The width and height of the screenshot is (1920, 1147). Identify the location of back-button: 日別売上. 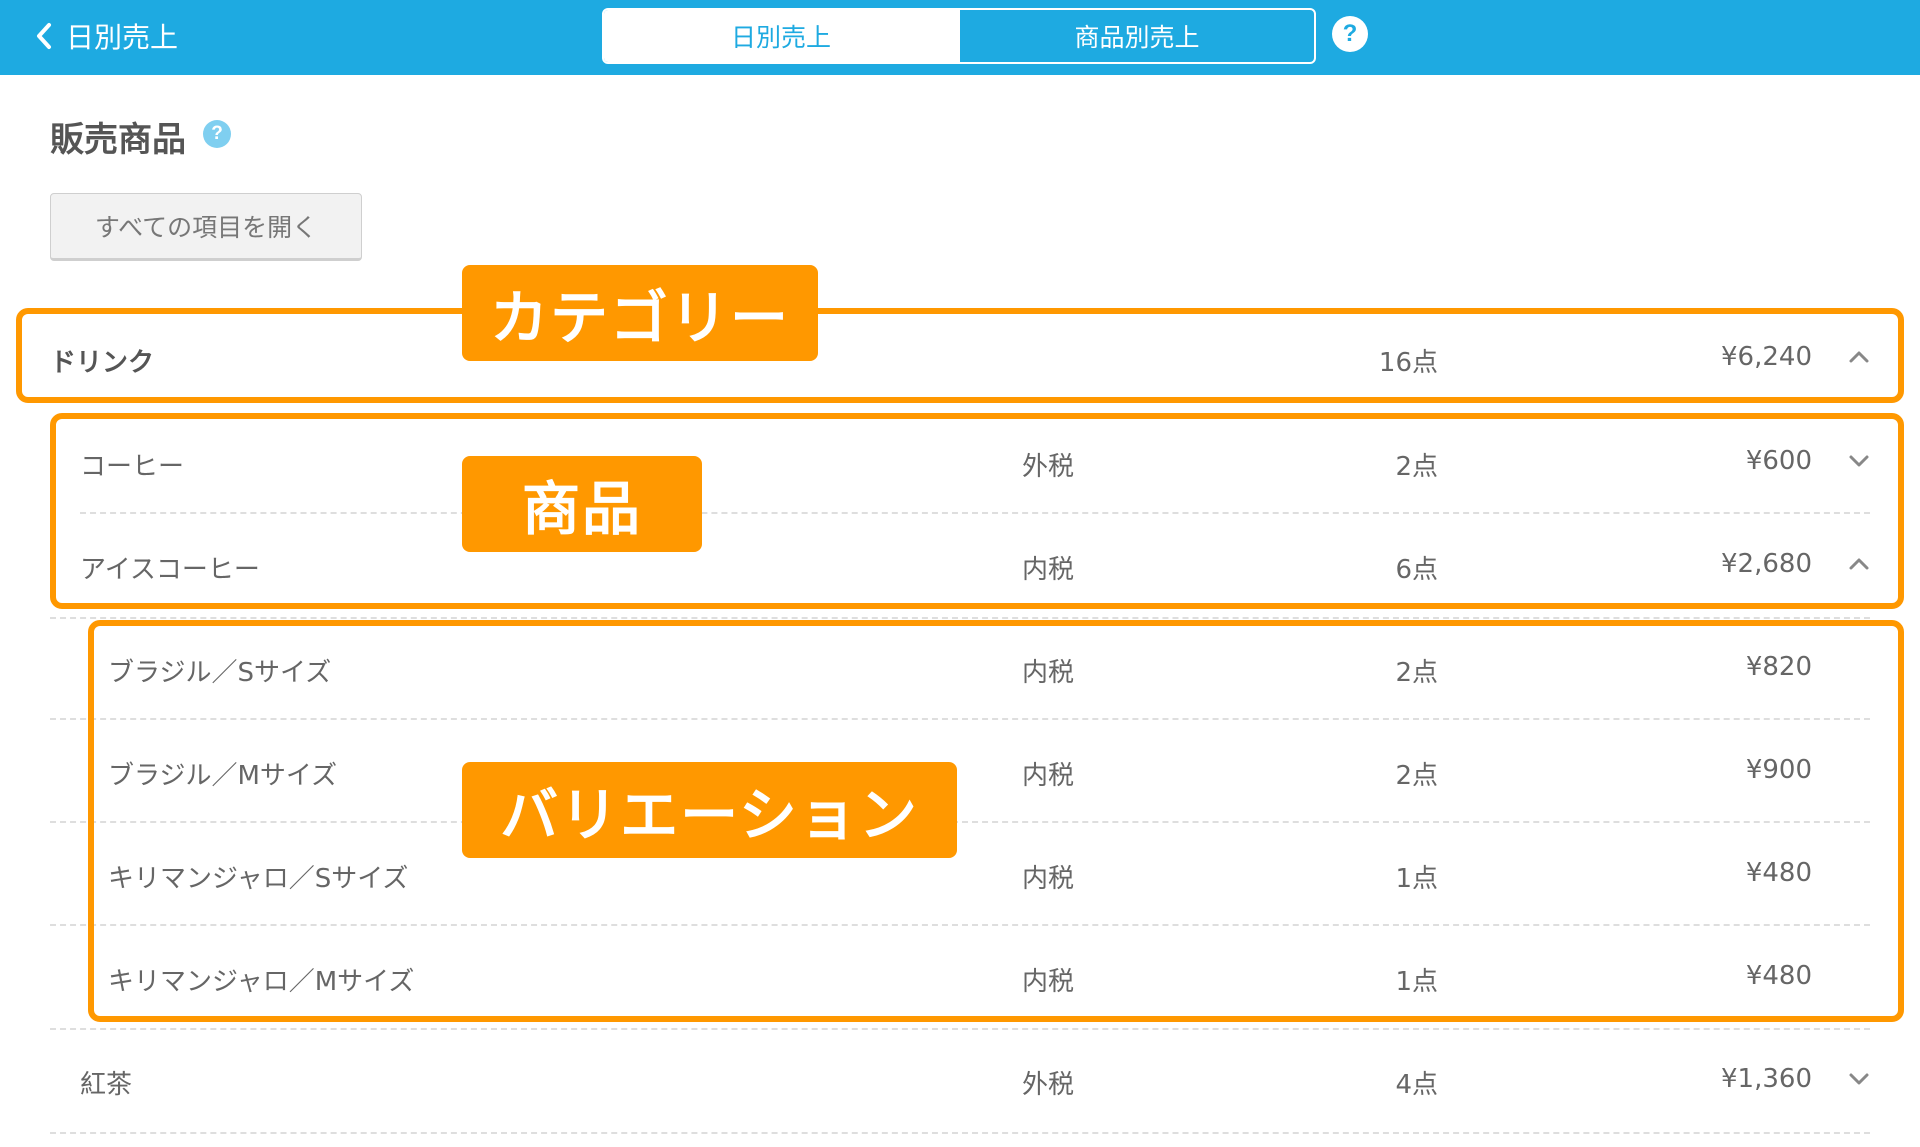
(107, 36).